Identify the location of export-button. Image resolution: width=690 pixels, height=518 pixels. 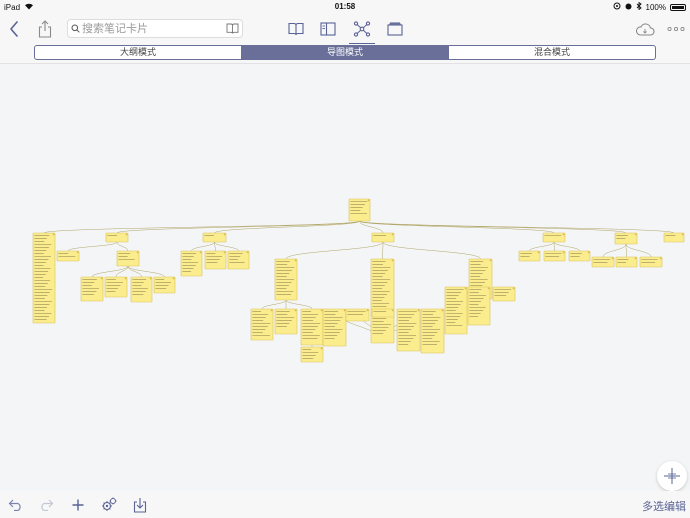
(140, 505).